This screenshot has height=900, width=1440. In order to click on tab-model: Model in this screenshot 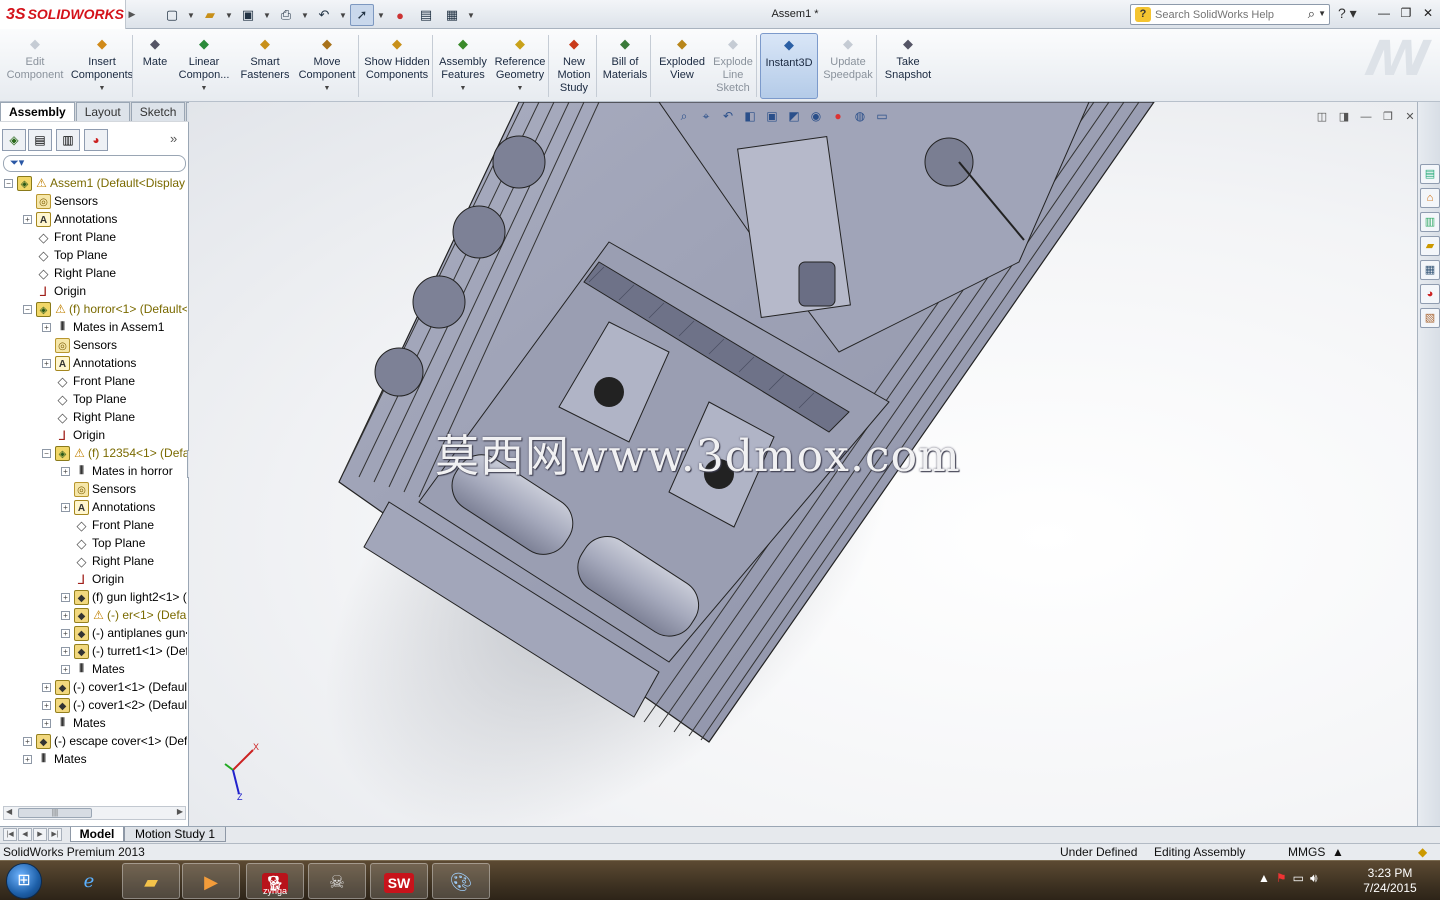, I will do `click(97, 834)`.